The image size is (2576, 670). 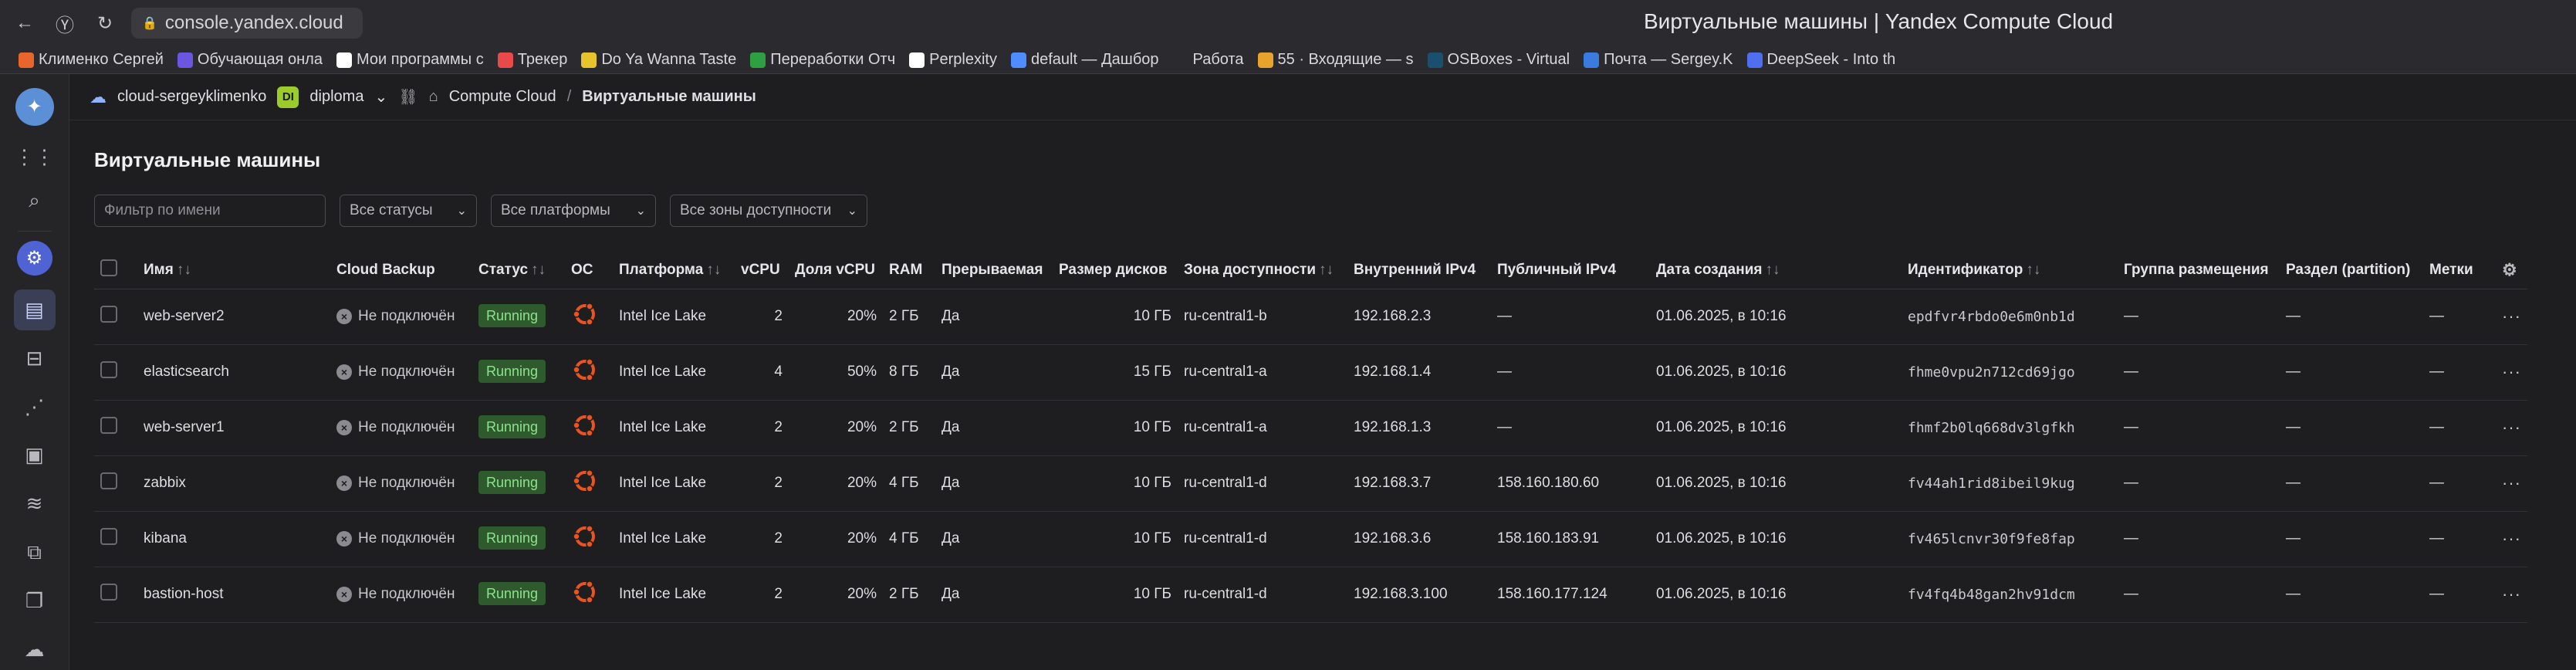 I want to click on col-disk-label: Размер дисков, so click(x=1113, y=269).